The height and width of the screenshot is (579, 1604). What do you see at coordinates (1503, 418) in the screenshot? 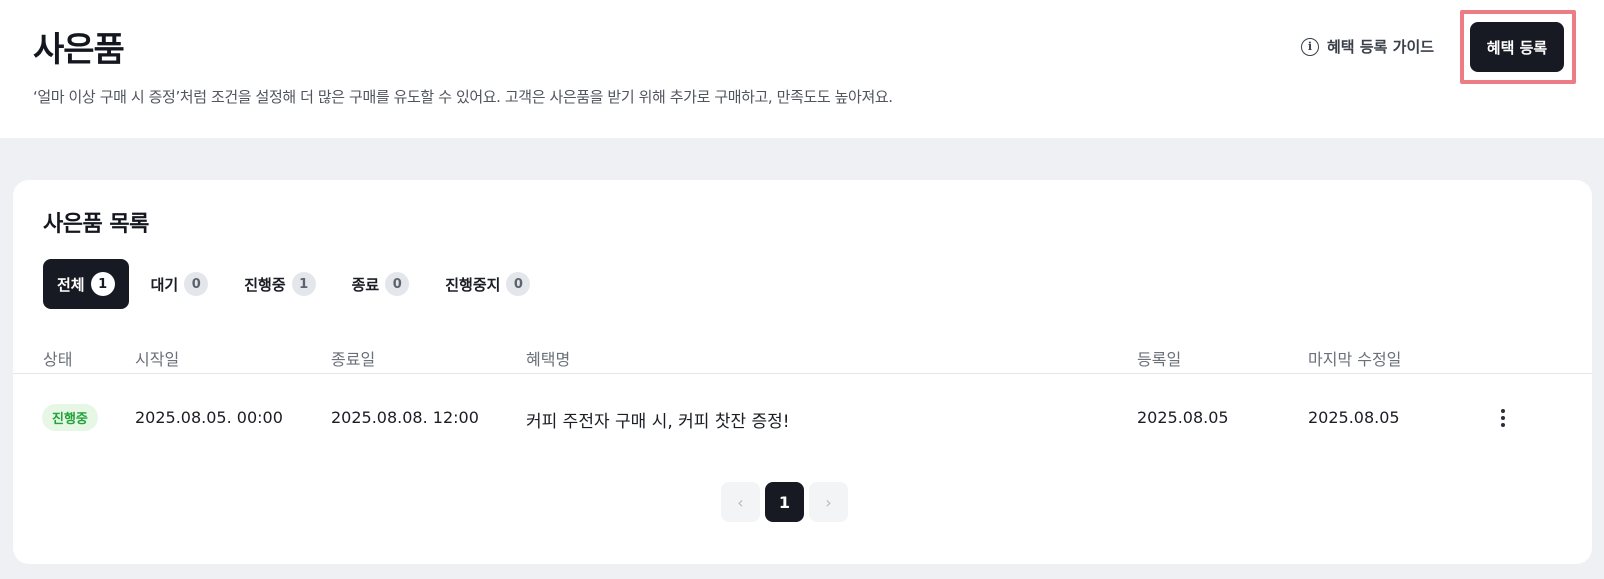
I see `more-options-icon` at bounding box center [1503, 418].